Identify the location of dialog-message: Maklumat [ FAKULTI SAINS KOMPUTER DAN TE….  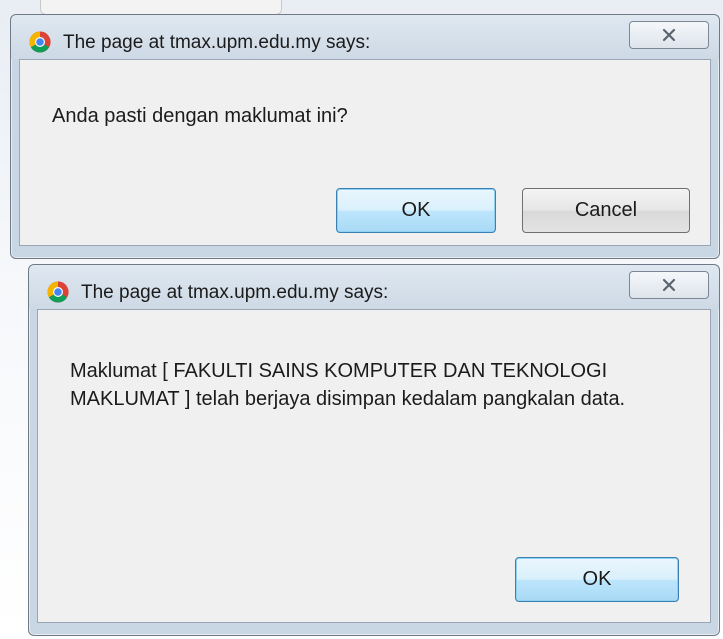
(348, 385).